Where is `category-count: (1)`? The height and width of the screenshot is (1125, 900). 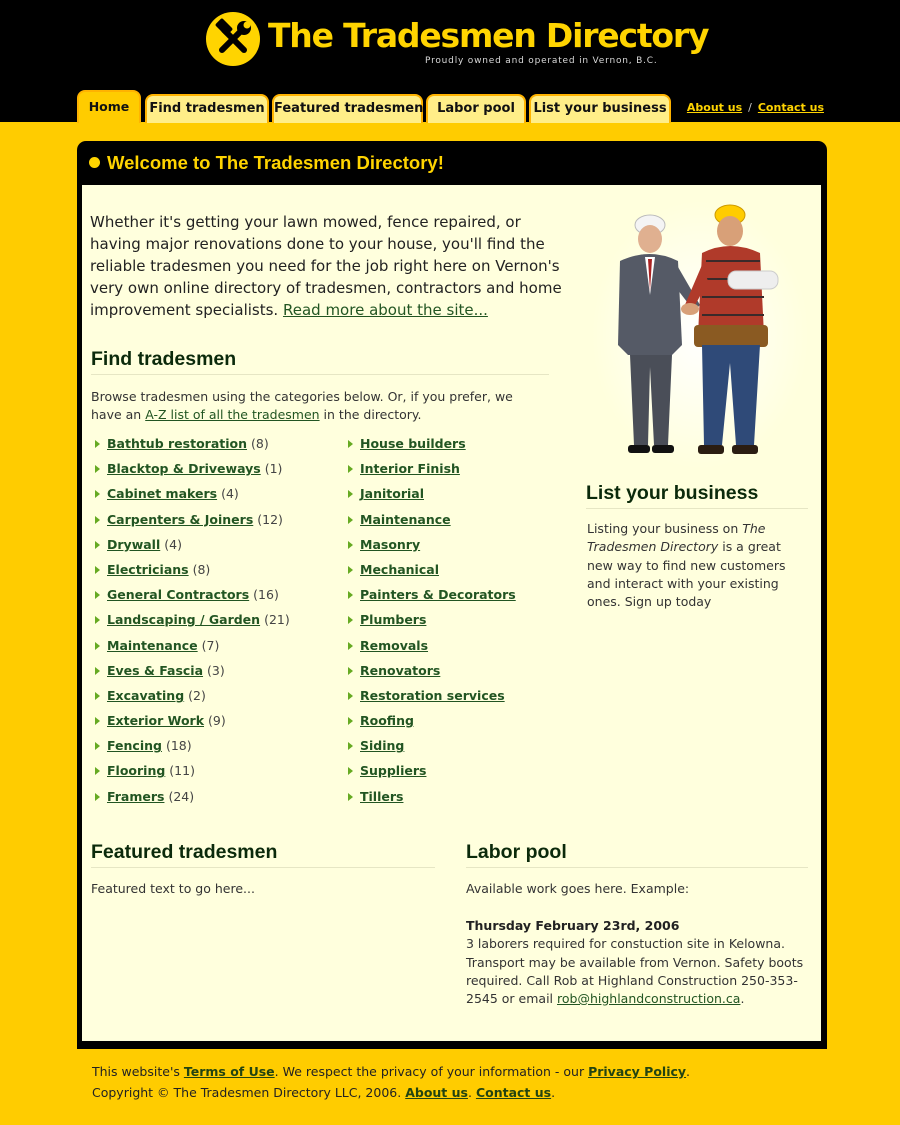 category-count: (1) is located at coordinates (273, 469).